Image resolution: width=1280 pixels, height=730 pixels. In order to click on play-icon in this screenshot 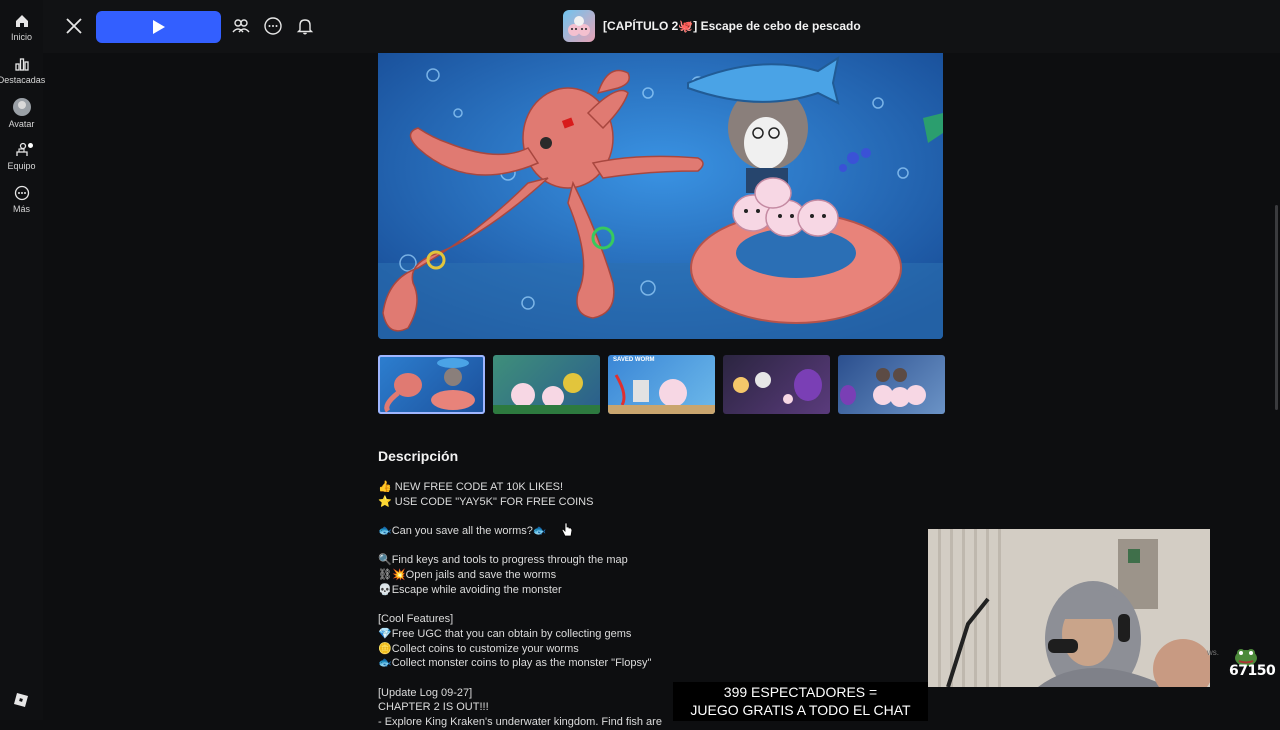, I will do `click(158, 27)`.